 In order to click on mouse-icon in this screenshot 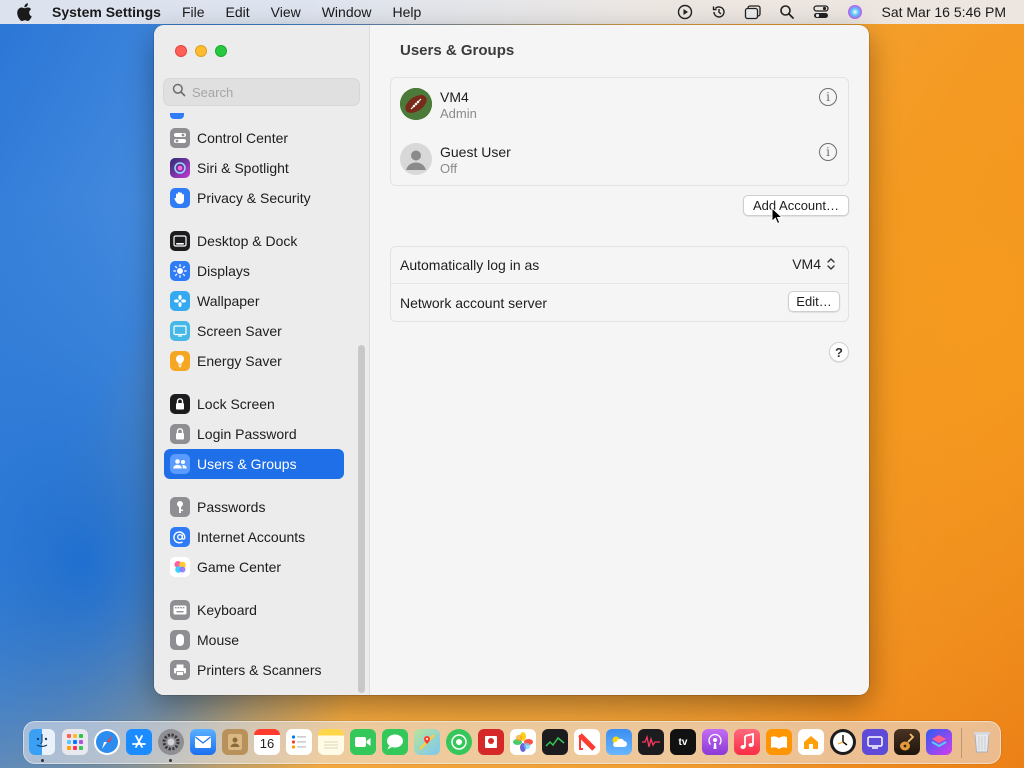, I will do `click(180, 640)`.